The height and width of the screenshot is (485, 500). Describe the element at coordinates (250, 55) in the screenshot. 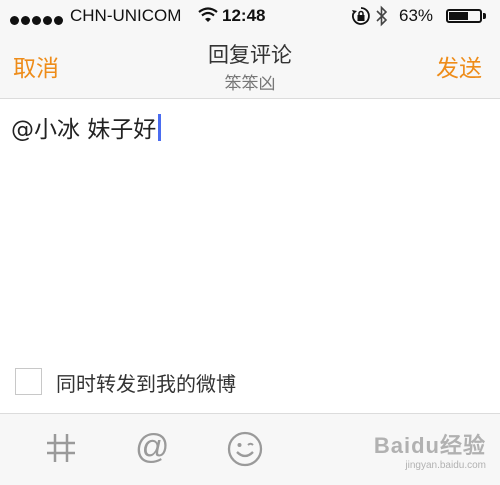

I see `page-title: 回复评论` at that location.